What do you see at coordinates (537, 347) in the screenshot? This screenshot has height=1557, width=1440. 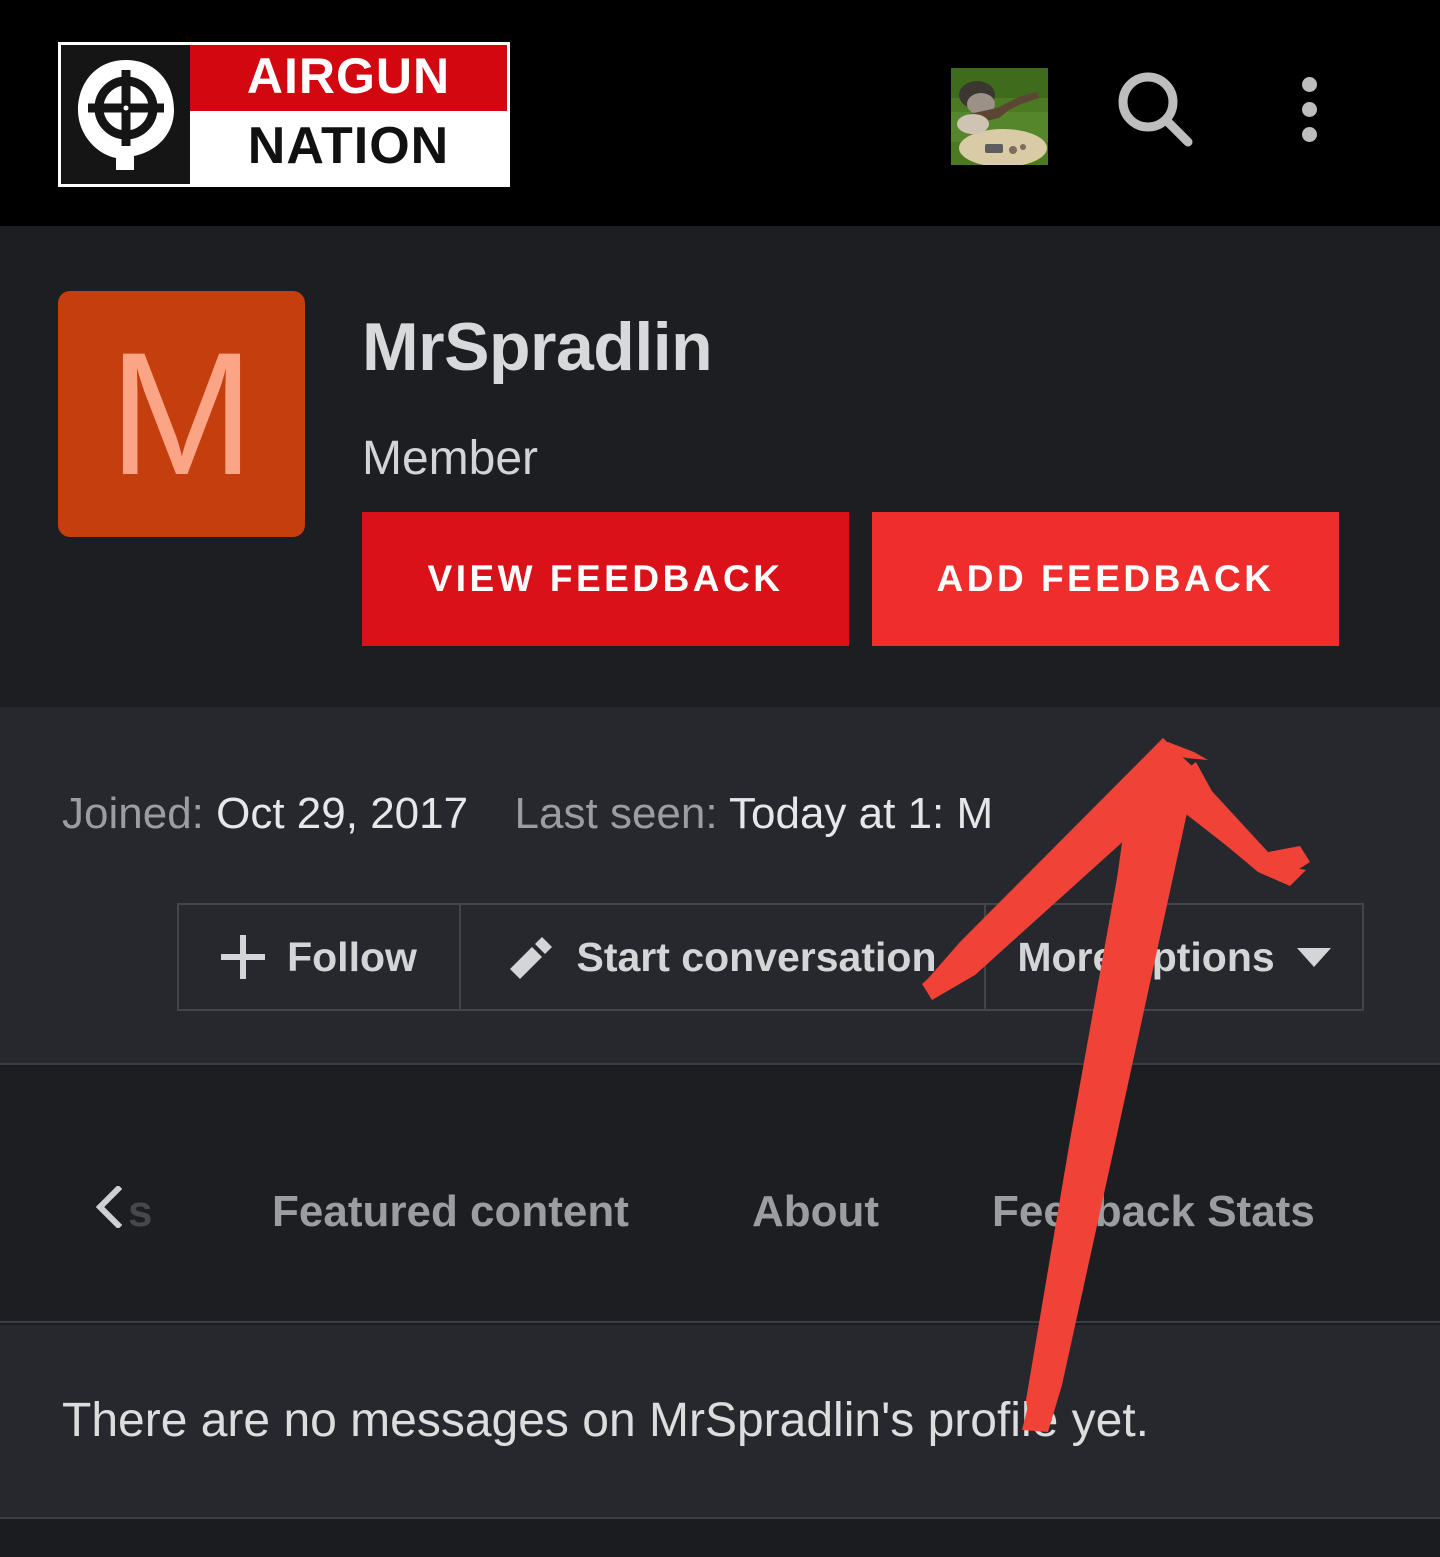 I see `page-title: MrSpradlin` at bounding box center [537, 347].